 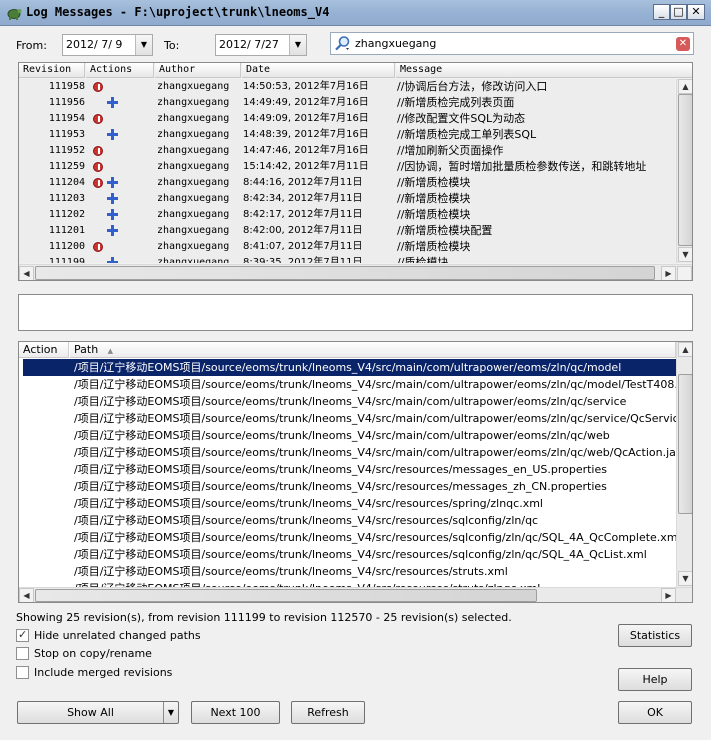 I want to click on date-cell: 14:50:53, 2012年7月16日, so click(x=306, y=86).